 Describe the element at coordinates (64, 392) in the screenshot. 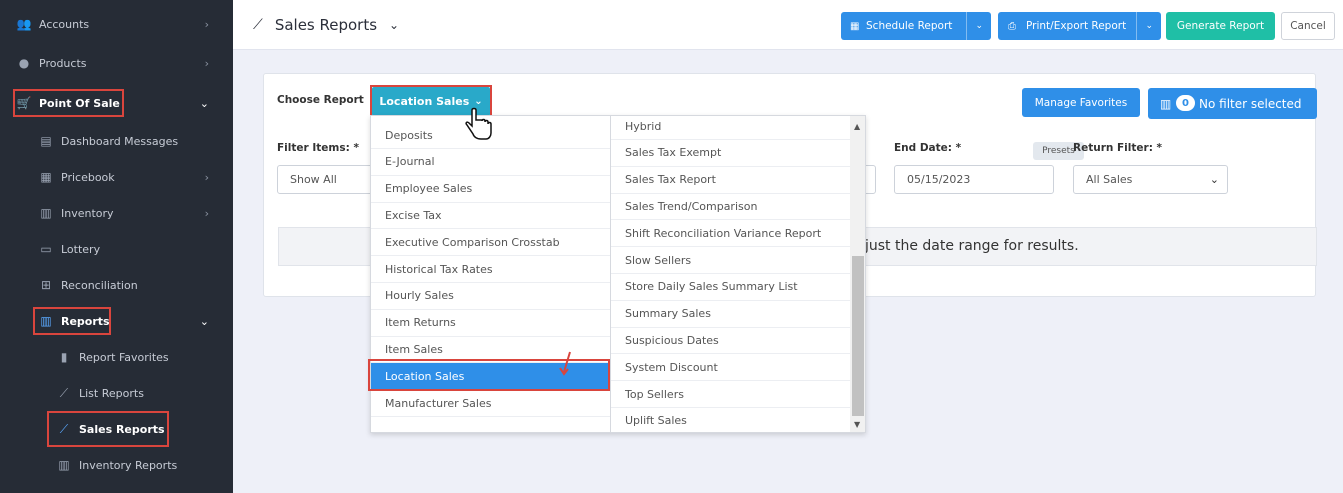

I see `line-chart-icon: ⟋` at that location.